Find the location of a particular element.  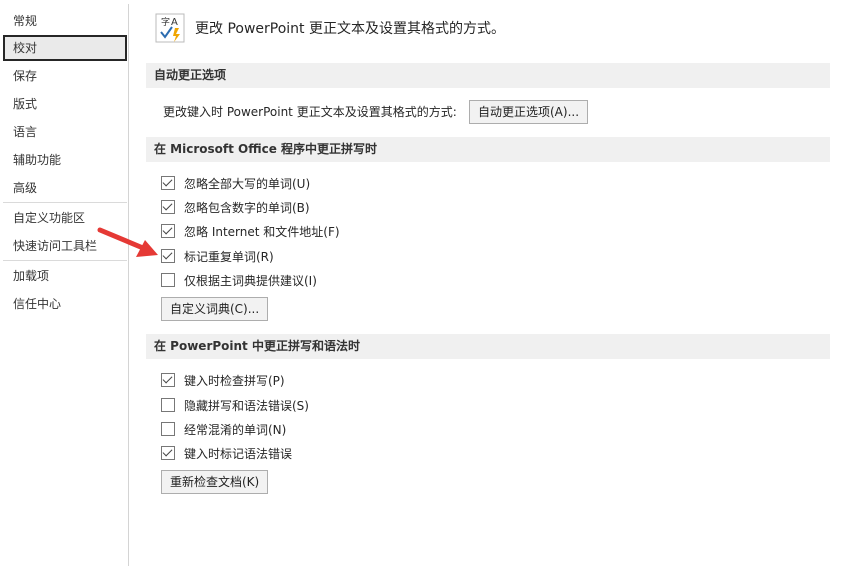

sidebar-item-customize-ribbon: 自定义功能区 is located at coordinates (65, 218).